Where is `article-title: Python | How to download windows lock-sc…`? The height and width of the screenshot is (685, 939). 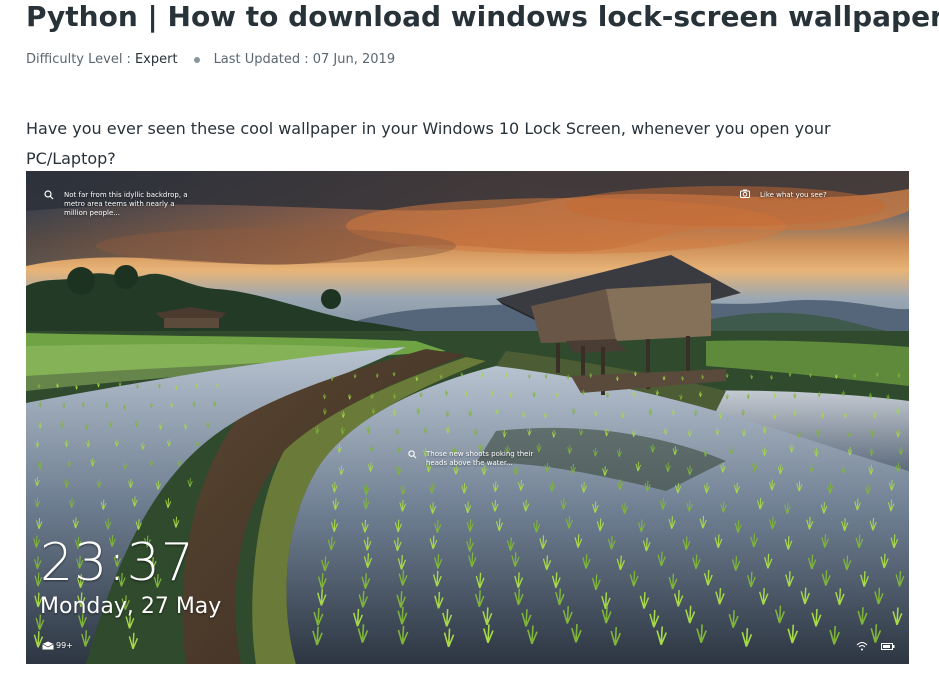 article-title: Python | How to download windows lock-sc… is located at coordinates (482, 16).